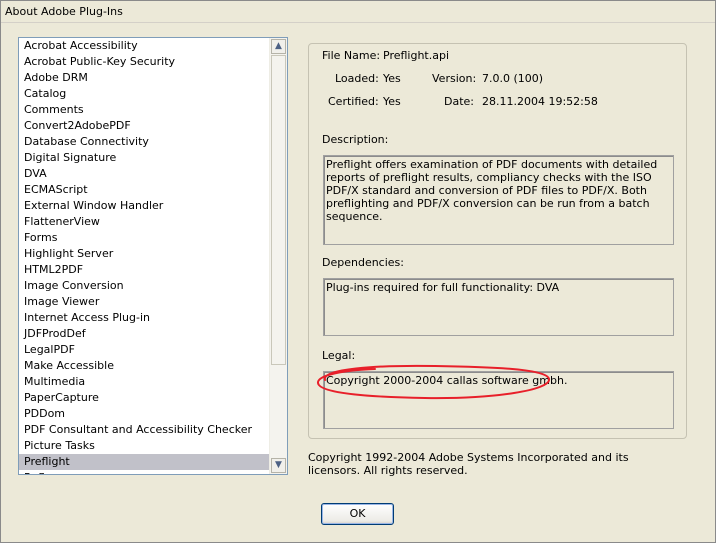  Describe the element at coordinates (145, 446) in the screenshot. I see `plugin-list-item: Picture Tasks` at that location.